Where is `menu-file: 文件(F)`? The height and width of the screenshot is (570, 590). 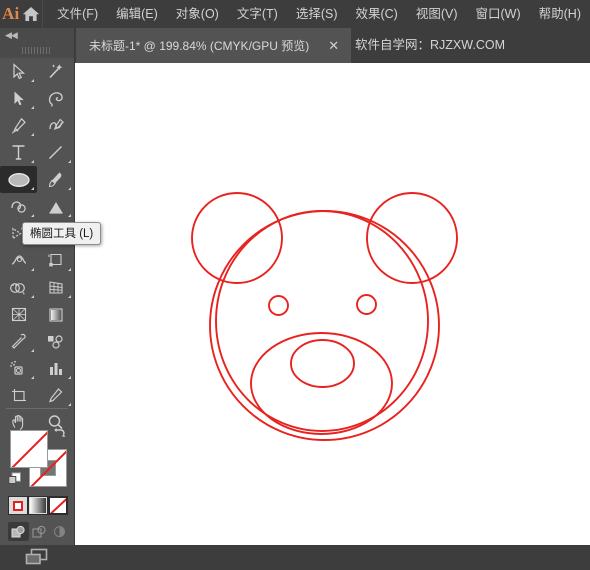
menu-file: 文件(F) is located at coordinates (77, 14).